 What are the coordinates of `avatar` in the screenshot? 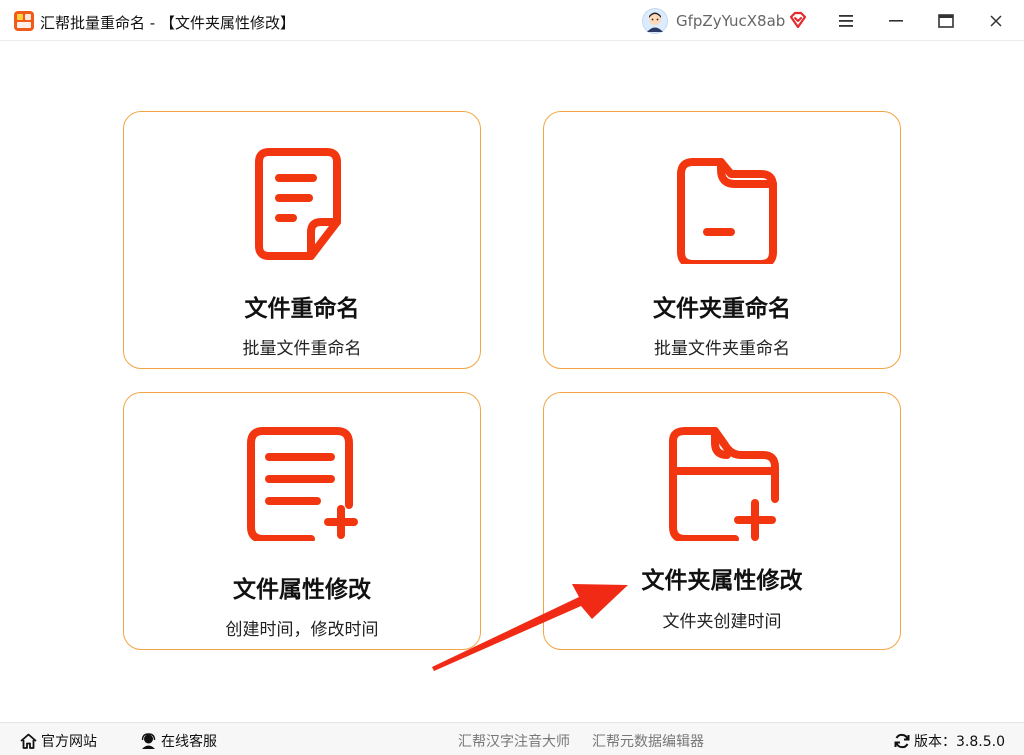 It's located at (655, 21).